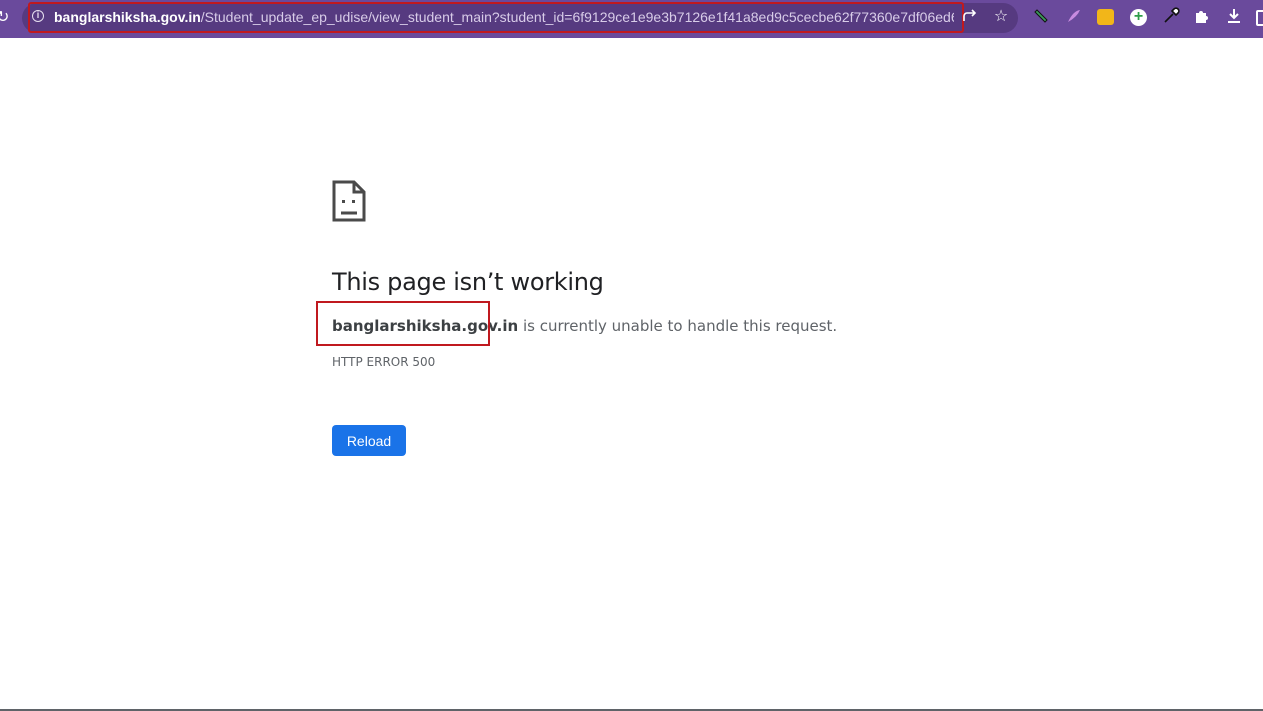 The image size is (1263, 711). I want to click on star-icon: ☆, so click(1001, 17).